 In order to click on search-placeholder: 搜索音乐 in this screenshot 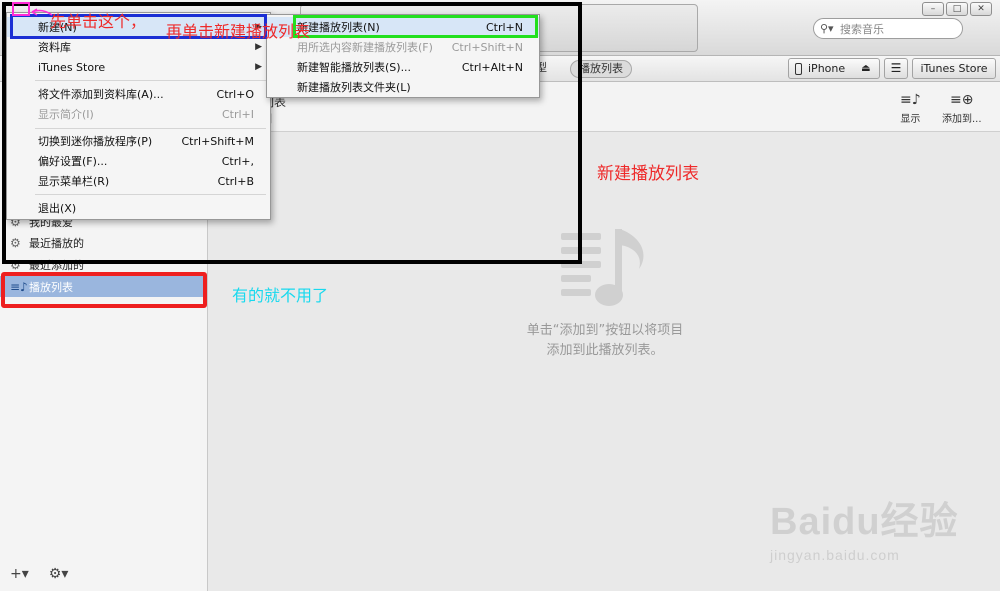, I will do `click(862, 29)`.